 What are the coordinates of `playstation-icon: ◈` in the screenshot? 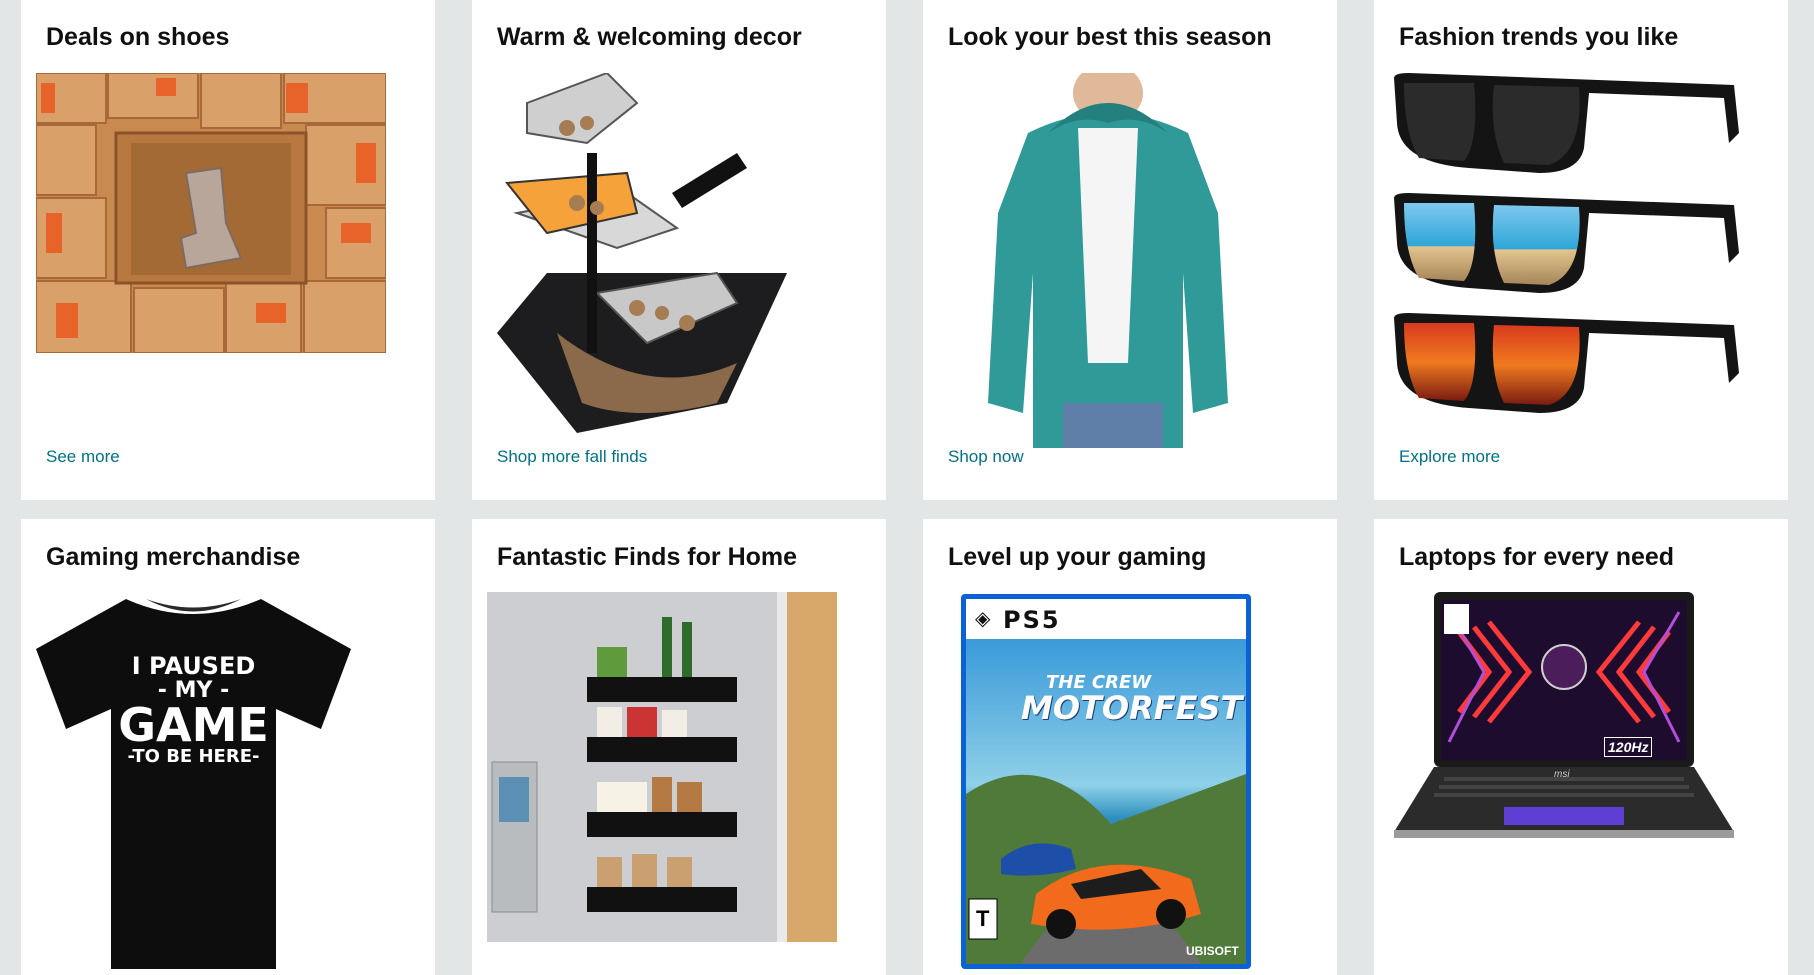 It's located at (983, 619).